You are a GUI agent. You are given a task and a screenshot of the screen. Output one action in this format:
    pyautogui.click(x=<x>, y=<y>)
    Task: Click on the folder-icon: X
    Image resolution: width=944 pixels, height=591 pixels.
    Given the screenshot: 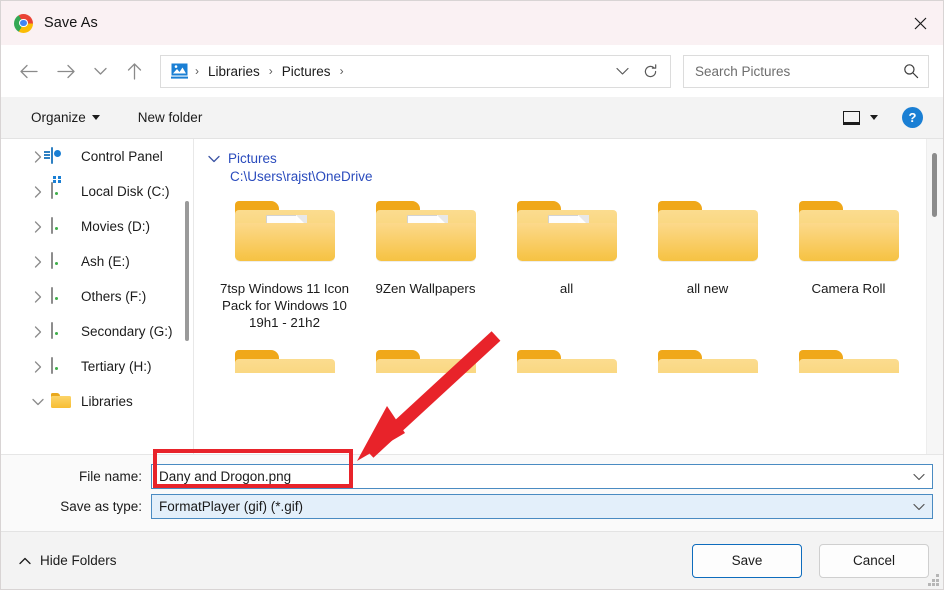 What is the action you would take?
    pyautogui.click(x=567, y=237)
    